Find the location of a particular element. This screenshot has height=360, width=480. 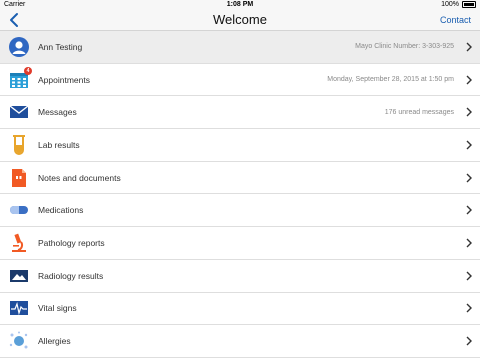

pill-icon-graphic is located at coordinates (19, 210).